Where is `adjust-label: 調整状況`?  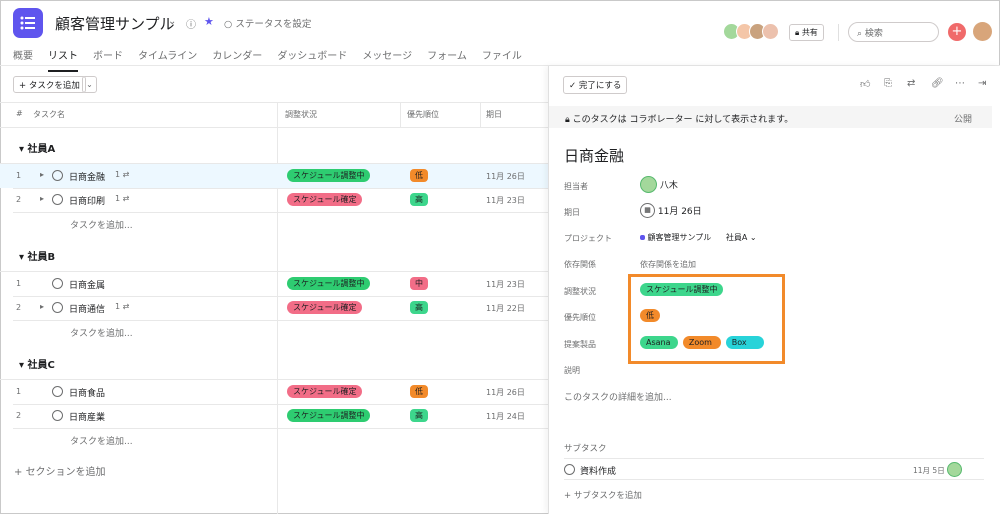 adjust-label: 調整状況 is located at coordinates (580, 291).